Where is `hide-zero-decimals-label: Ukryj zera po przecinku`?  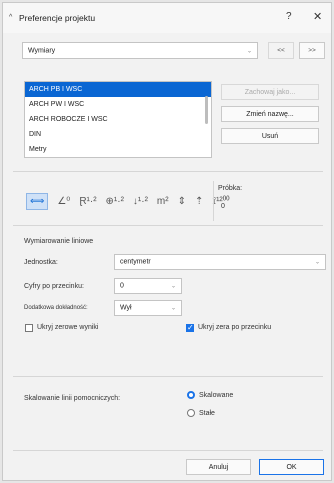 hide-zero-decimals-label: Ukryj zera po przecinku is located at coordinates (235, 327).